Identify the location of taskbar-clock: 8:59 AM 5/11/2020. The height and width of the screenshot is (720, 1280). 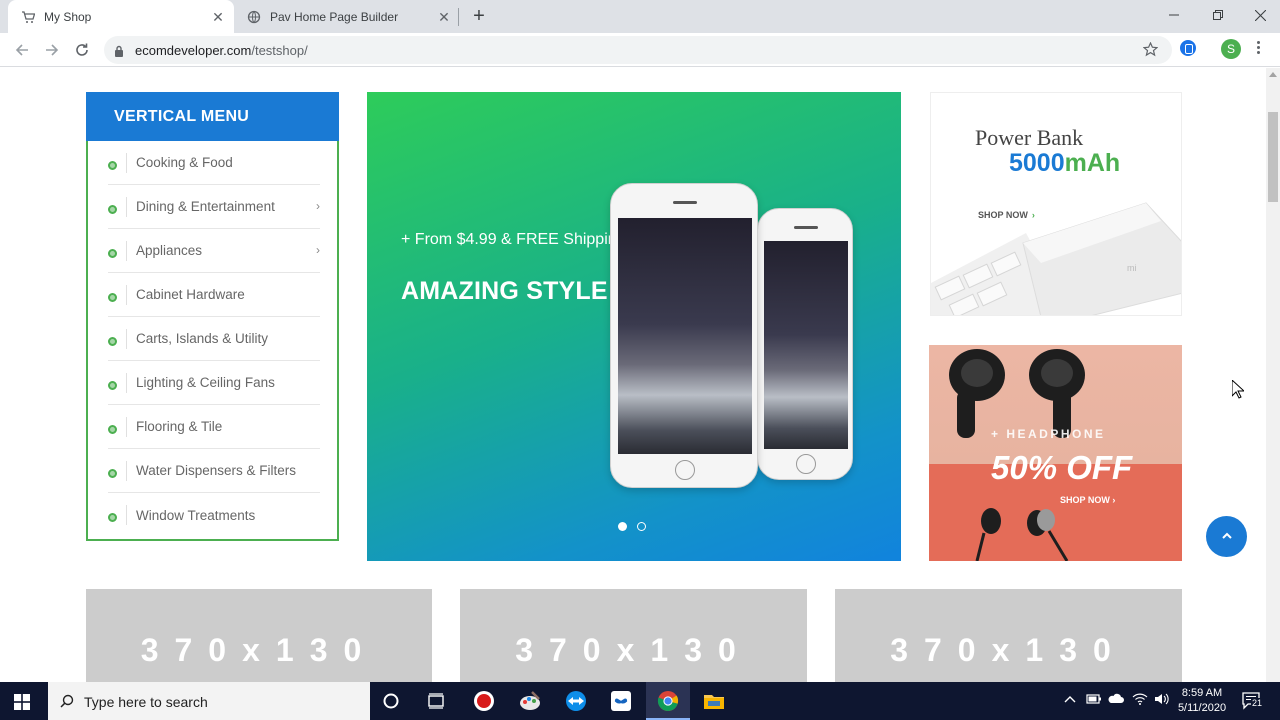
(1202, 701).